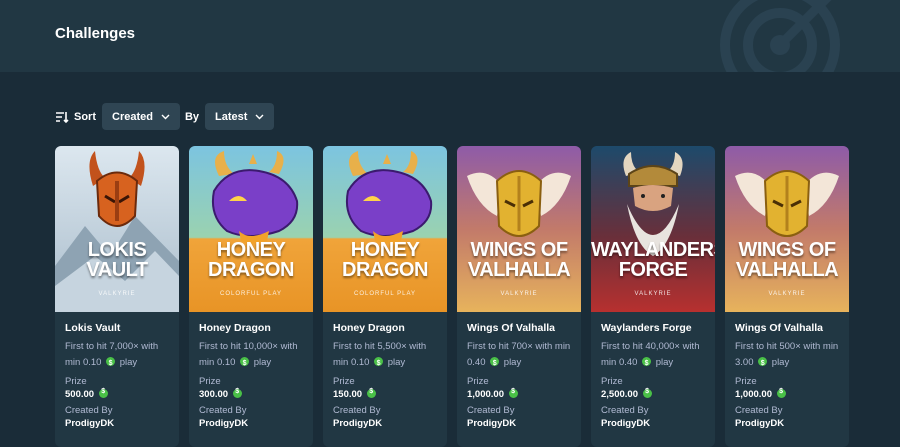 The width and height of the screenshot is (900, 447). I want to click on thumbnail-title-line-2: FORGE, so click(653, 270).